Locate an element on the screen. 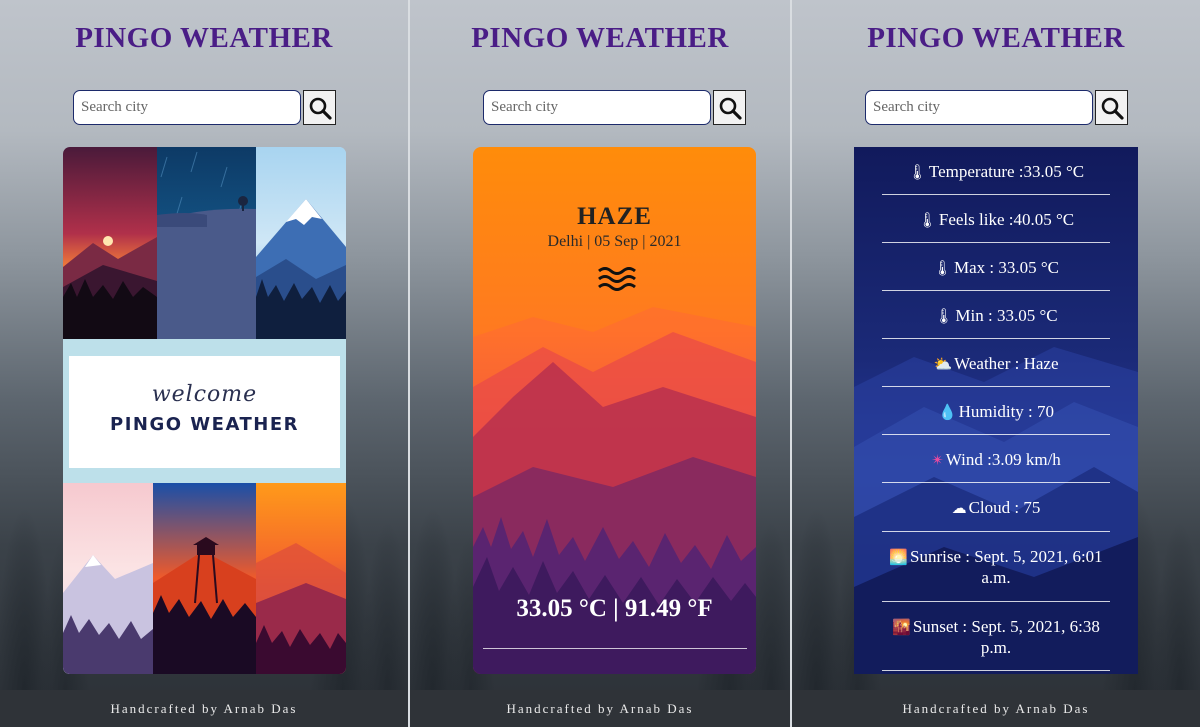 This screenshot has height=727, width=1200. rainy-hill-image is located at coordinates (206, 243).